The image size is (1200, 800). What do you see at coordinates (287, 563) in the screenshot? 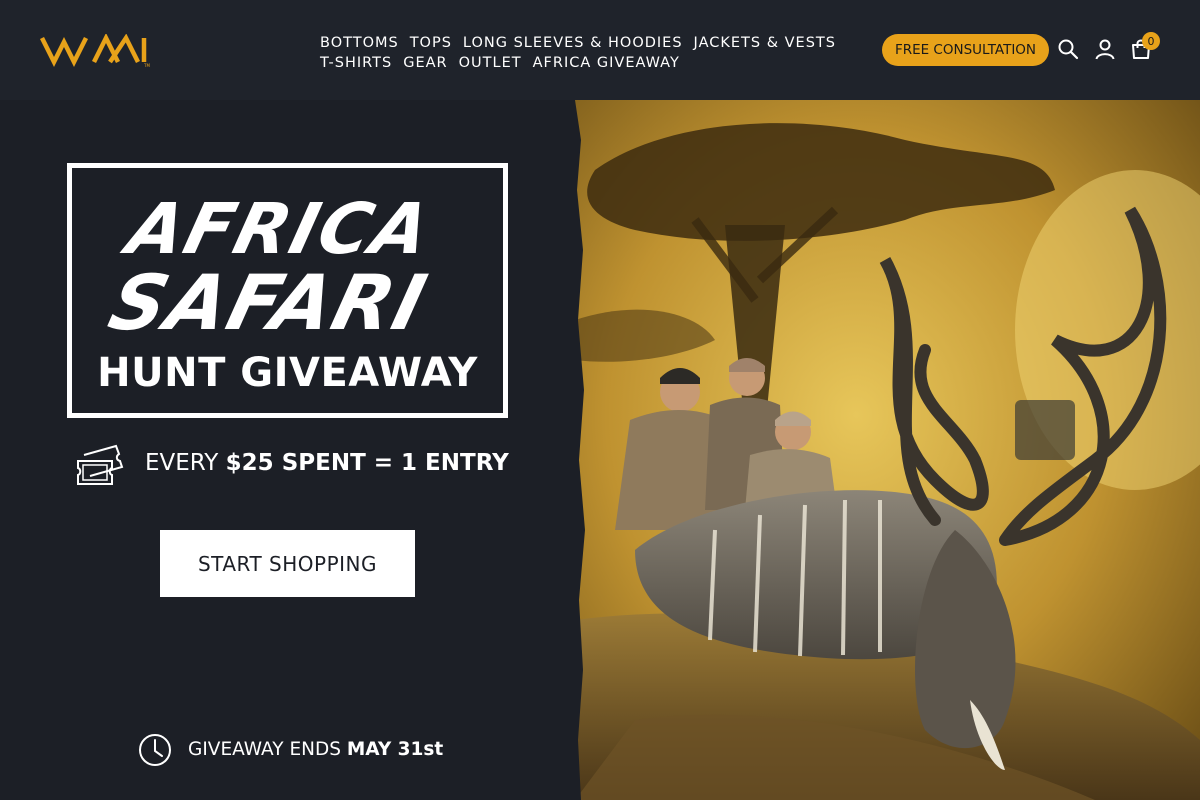
I see `start-shopping-button: START SHOPPING` at bounding box center [287, 563].